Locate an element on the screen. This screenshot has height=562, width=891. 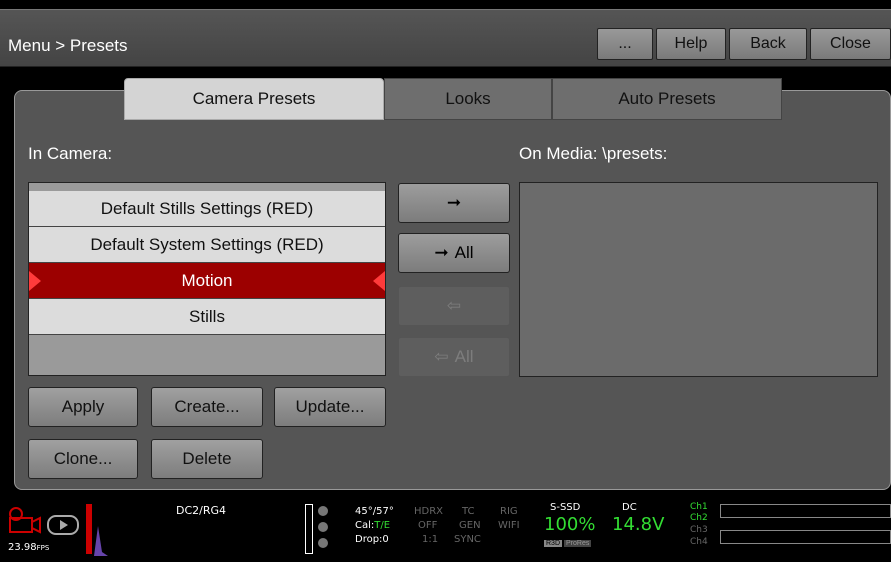
sync-text: SYNC is located at coordinates (467, 539).